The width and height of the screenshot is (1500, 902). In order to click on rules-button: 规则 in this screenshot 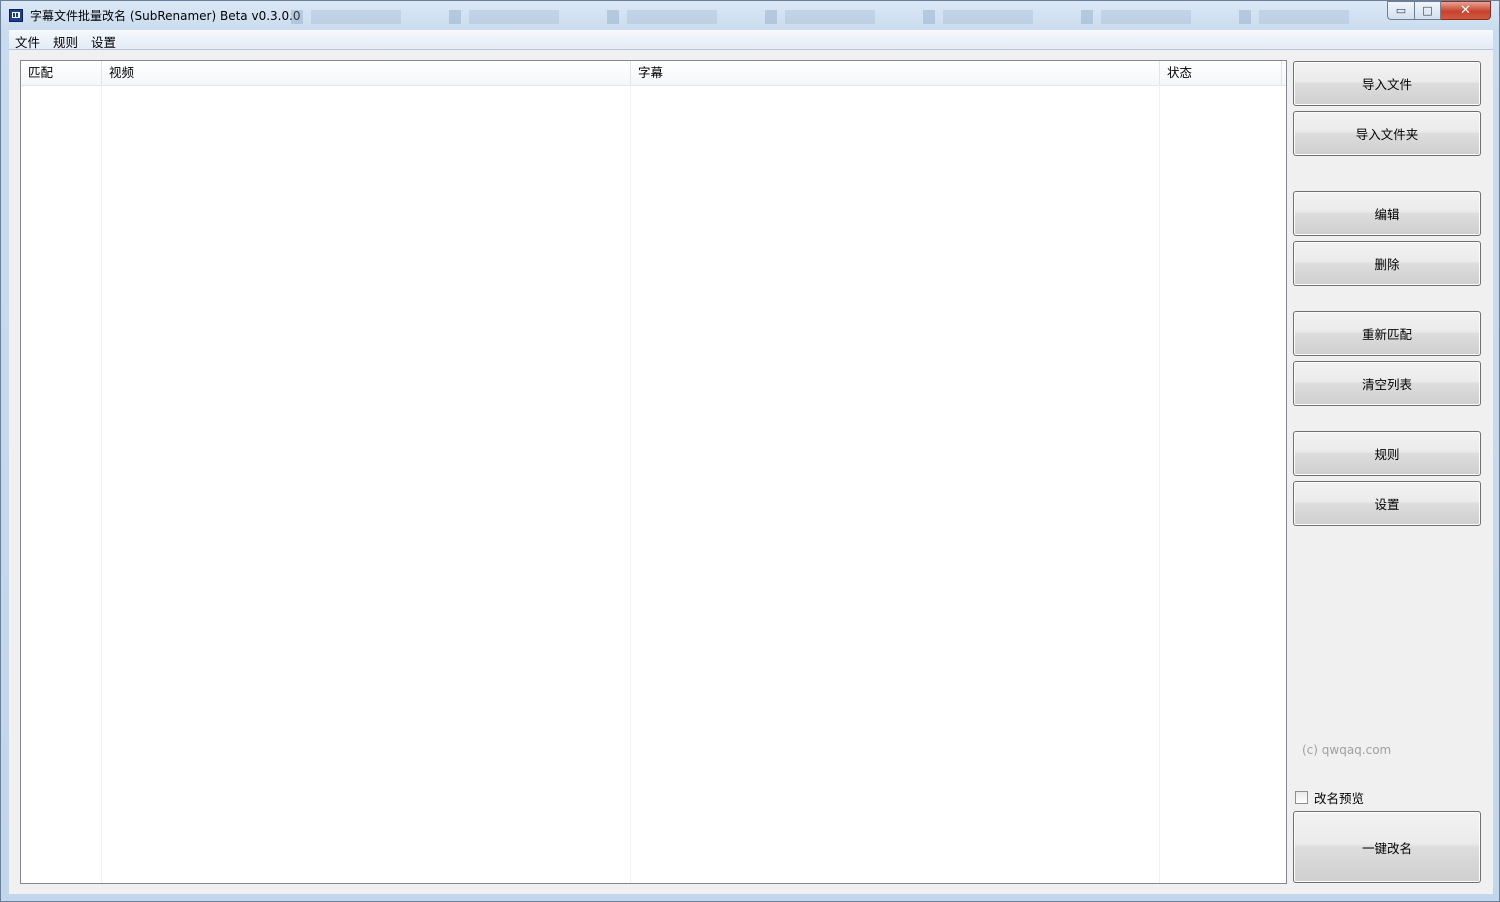, I will do `click(1387, 453)`.